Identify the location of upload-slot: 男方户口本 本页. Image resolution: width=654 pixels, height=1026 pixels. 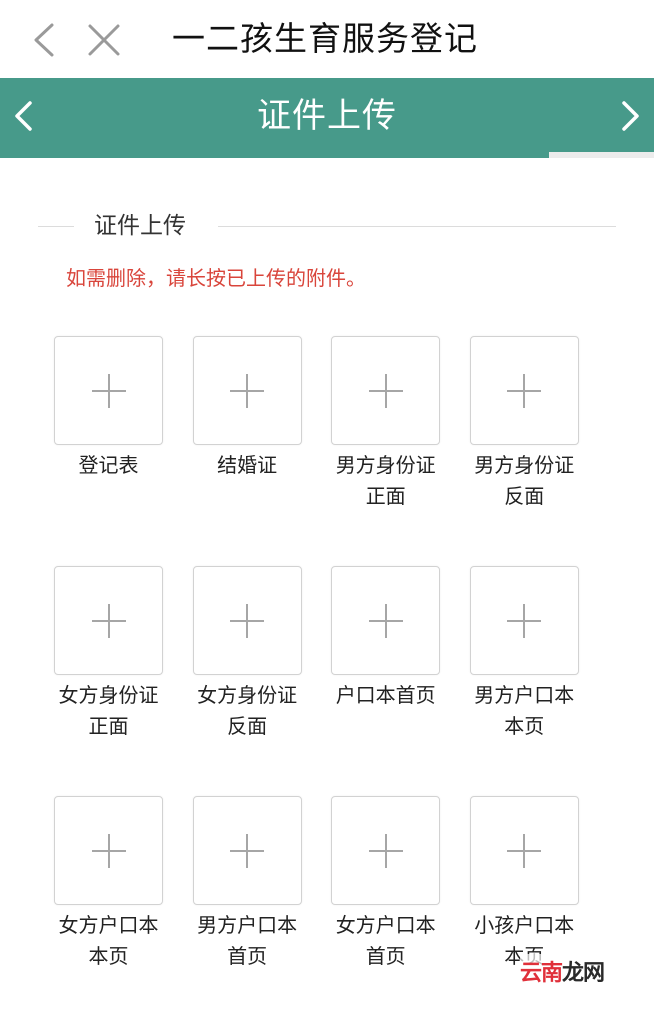
(524, 681).